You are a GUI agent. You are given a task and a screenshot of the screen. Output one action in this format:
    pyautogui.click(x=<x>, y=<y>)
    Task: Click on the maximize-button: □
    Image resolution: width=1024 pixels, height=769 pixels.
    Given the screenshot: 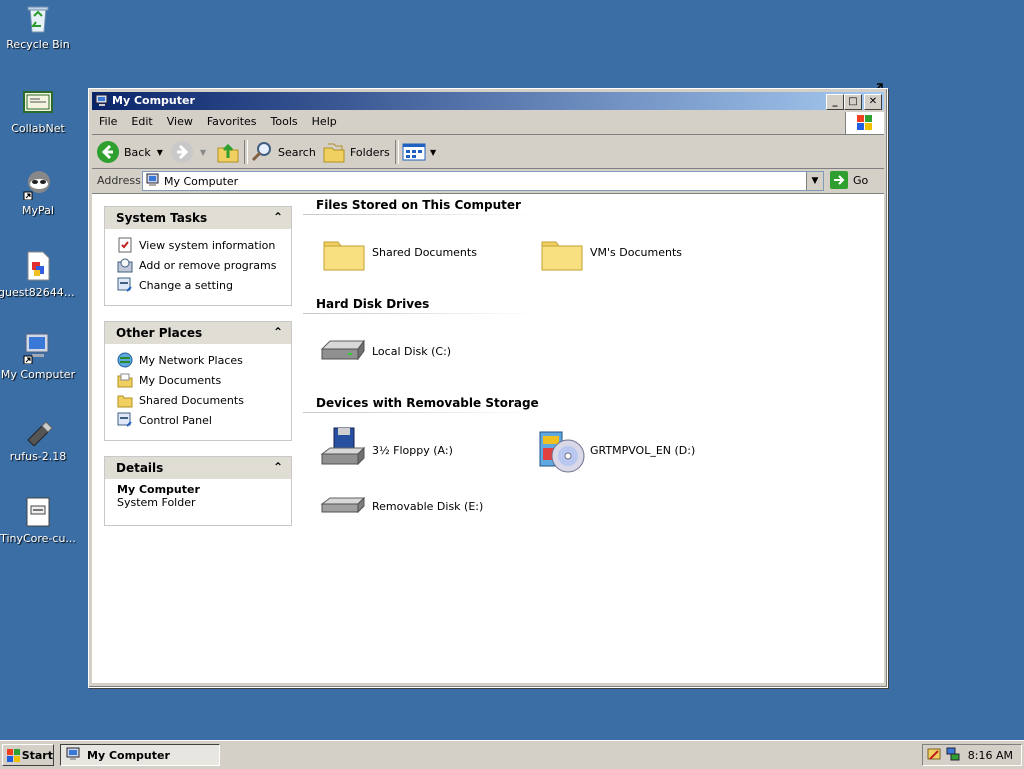 What is the action you would take?
    pyautogui.click(x=853, y=102)
    